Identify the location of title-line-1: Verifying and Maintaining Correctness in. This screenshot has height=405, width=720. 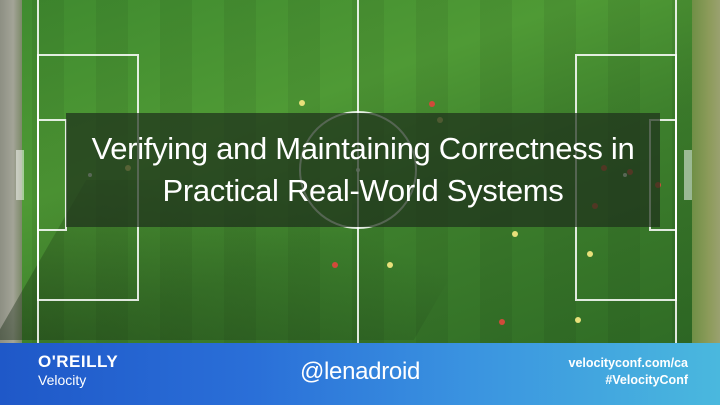
(363, 148).